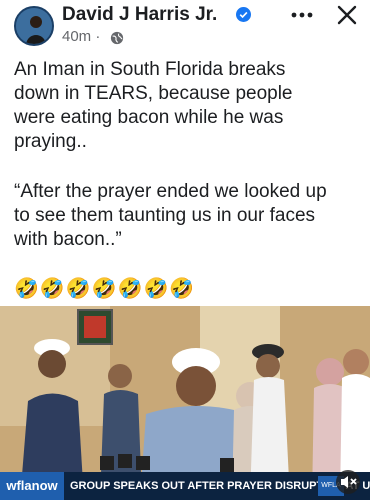  I want to click on avatar-image, so click(34, 26).